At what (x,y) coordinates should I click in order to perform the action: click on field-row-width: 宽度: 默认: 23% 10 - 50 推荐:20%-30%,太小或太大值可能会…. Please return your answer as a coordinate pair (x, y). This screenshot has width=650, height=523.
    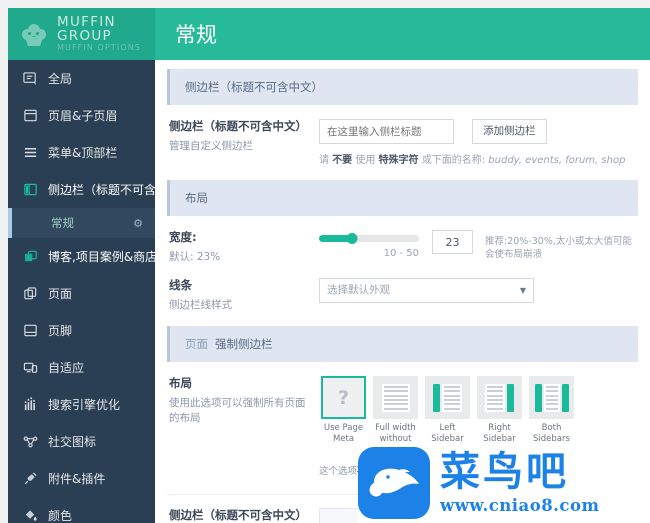
    Looking at the image, I should click on (402, 247).